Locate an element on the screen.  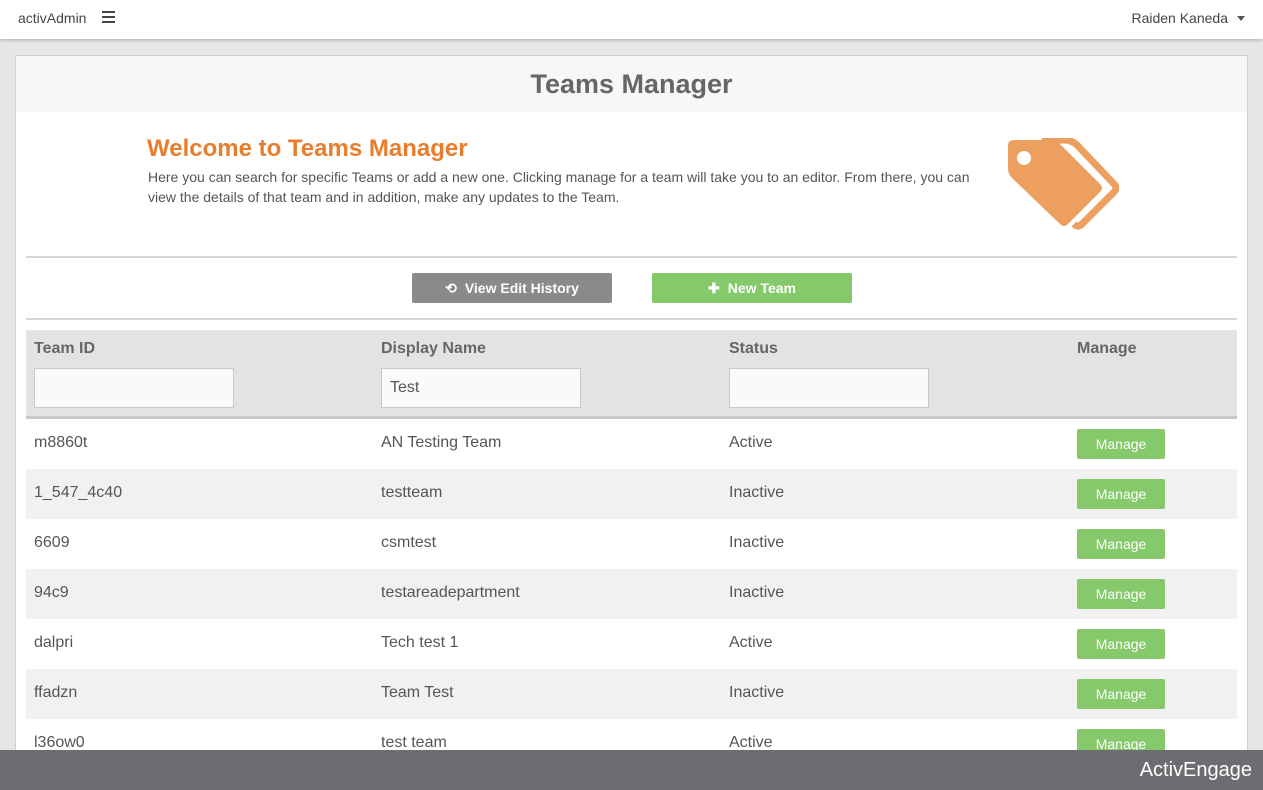
view-edit-history-button: ⟲ View Edit History is located at coordinates (512, 288).